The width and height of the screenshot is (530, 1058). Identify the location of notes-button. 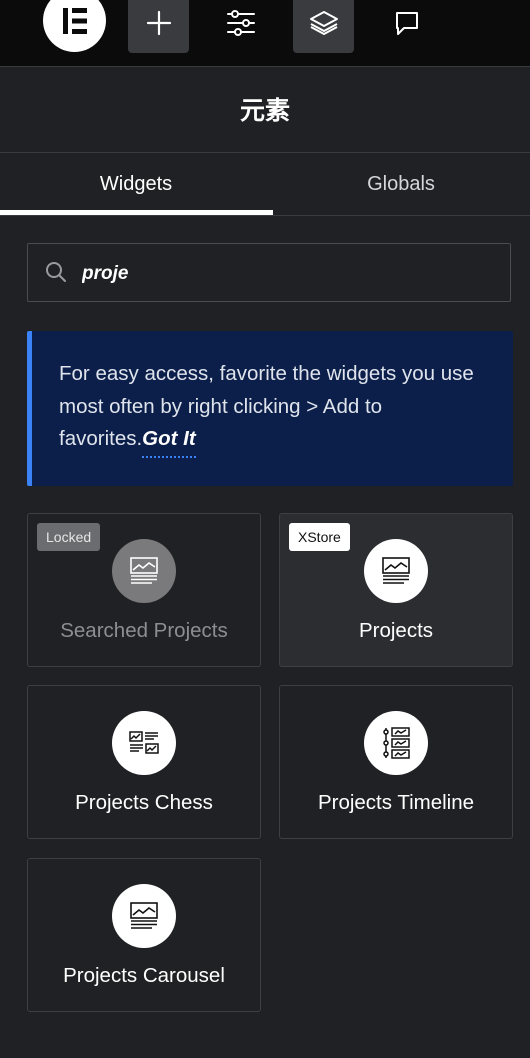
(406, 26).